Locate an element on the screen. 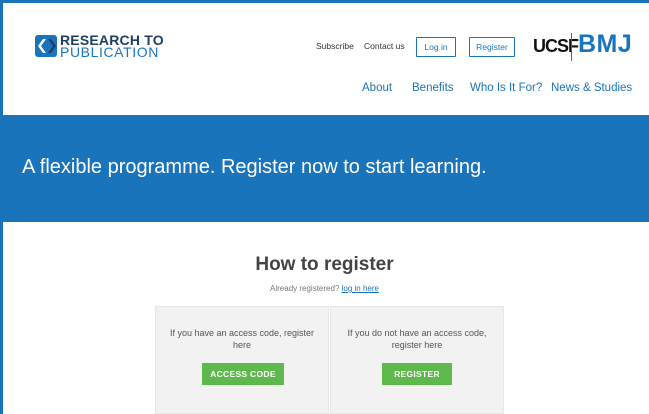 Image resolution: width=649 pixels, height=414 pixels. log-in-button: Log in is located at coordinates (436, 47).